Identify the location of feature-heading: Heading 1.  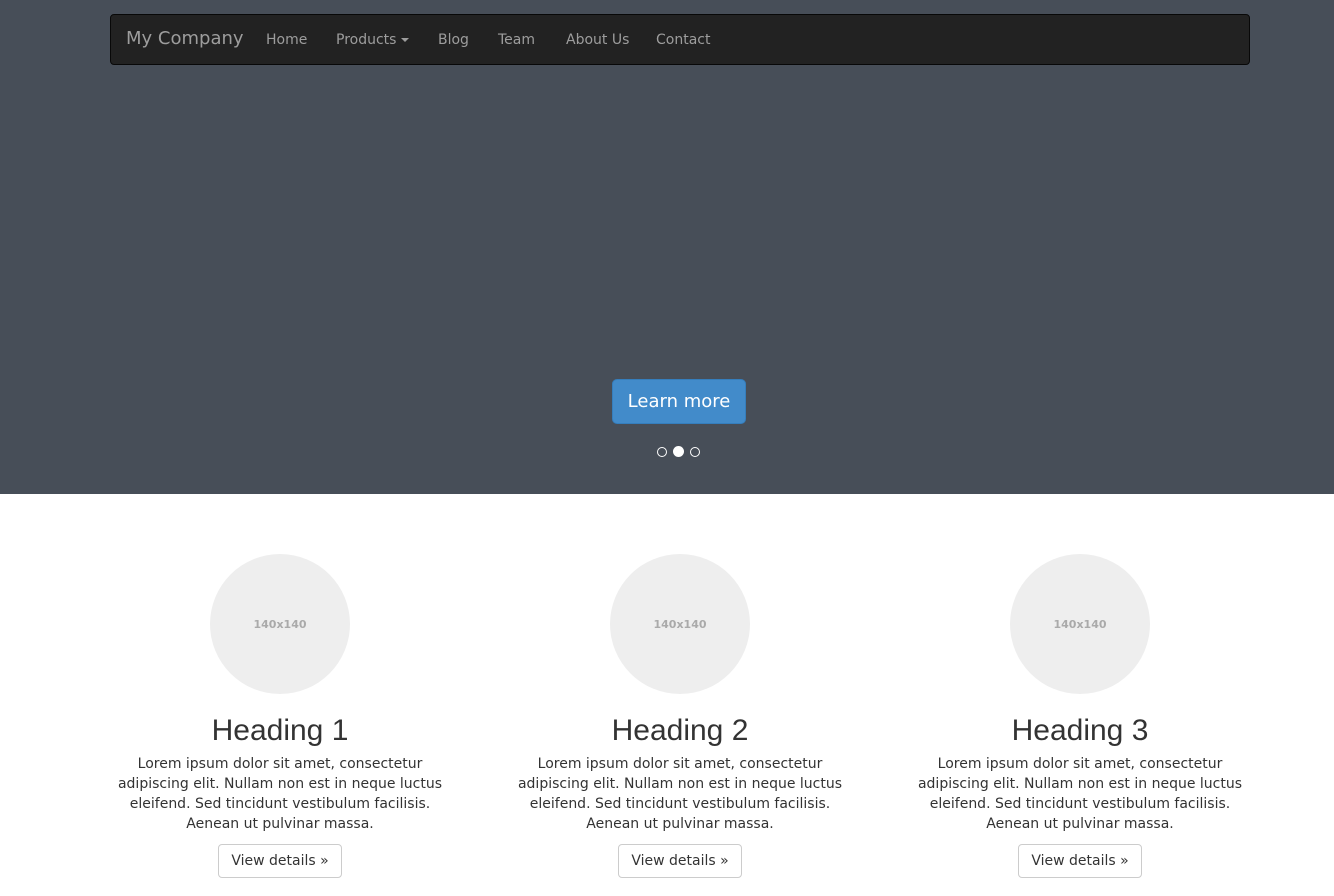
(280, 730).